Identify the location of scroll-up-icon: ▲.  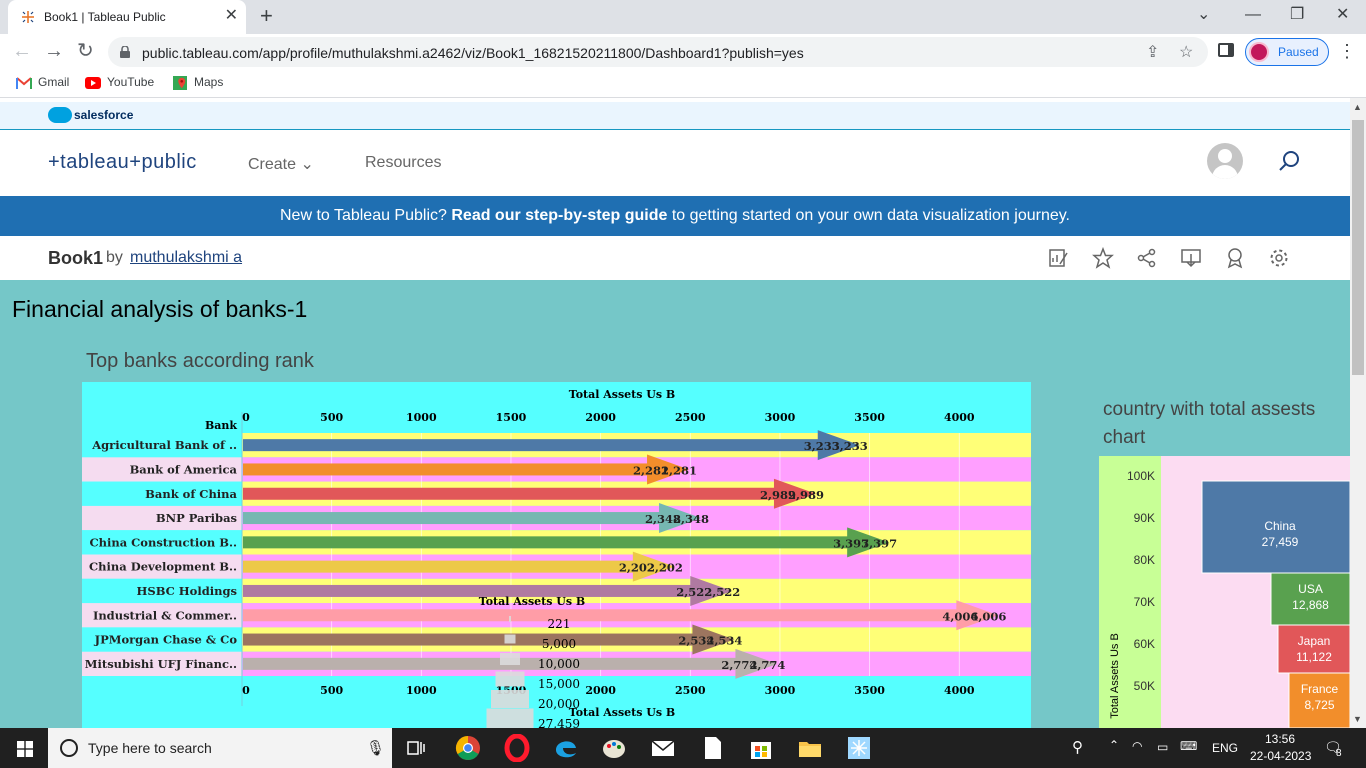
(1357, 107).